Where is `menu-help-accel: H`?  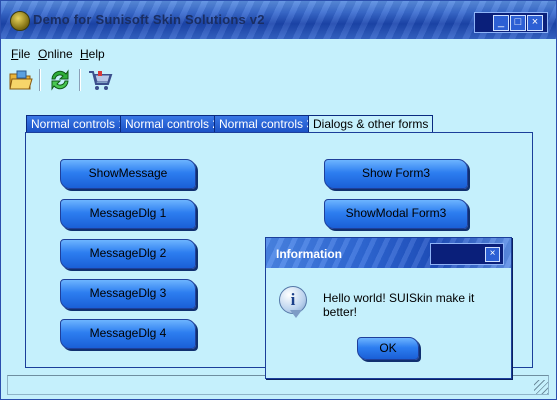 menu-help-accel: H is located at coordinates (84, 54).